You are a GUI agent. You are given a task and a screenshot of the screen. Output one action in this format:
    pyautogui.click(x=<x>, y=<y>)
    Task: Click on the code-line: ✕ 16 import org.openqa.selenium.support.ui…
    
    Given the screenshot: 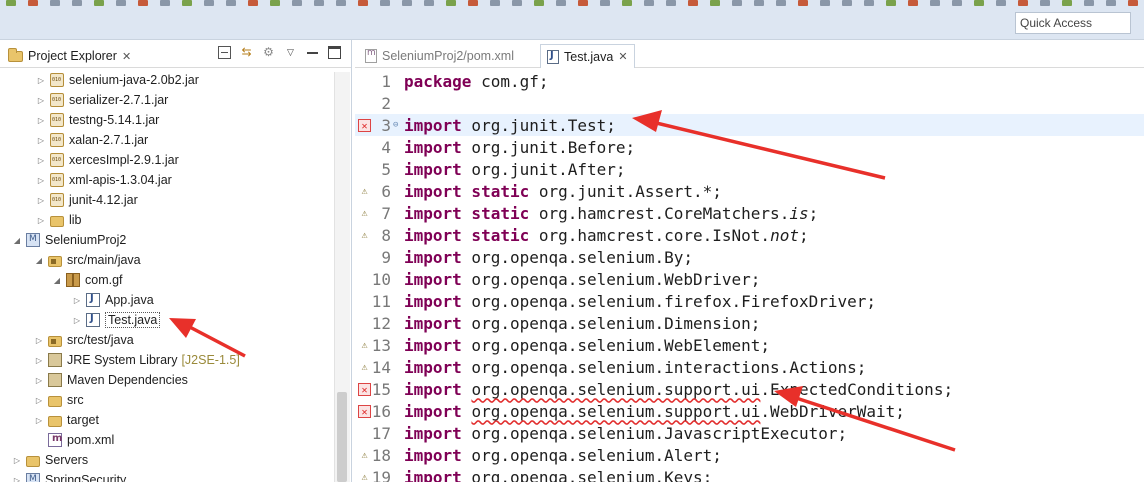 What is the action you would take?
    pyautogui.click(x=749, y=411)
    